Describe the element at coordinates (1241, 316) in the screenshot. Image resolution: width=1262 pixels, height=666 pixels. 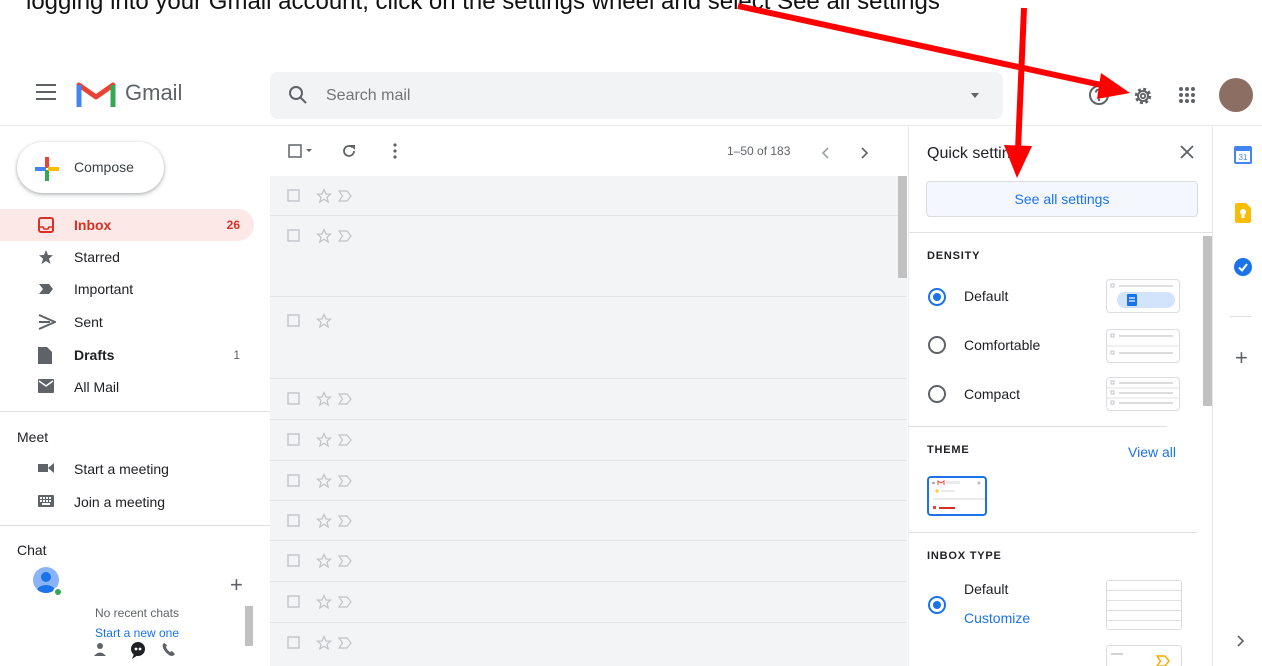
I see `rail-divider` at that location.